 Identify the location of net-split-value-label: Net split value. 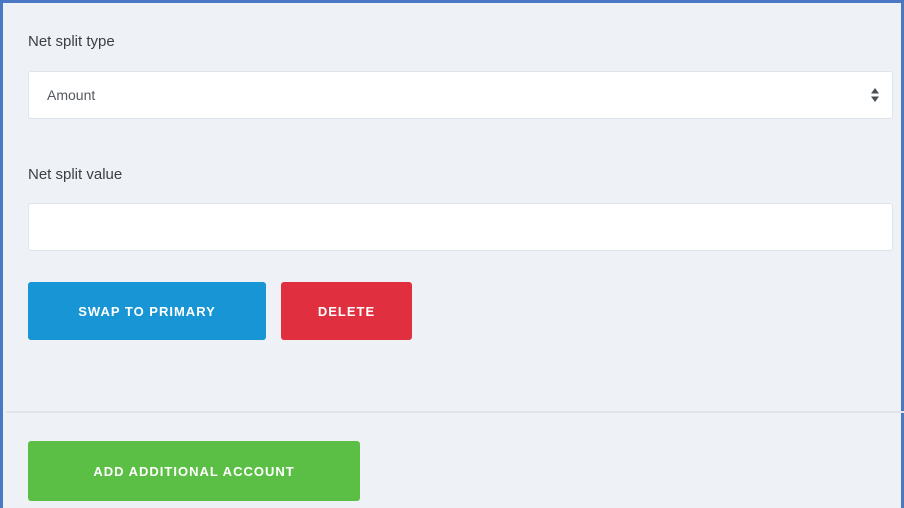
(75, 174).